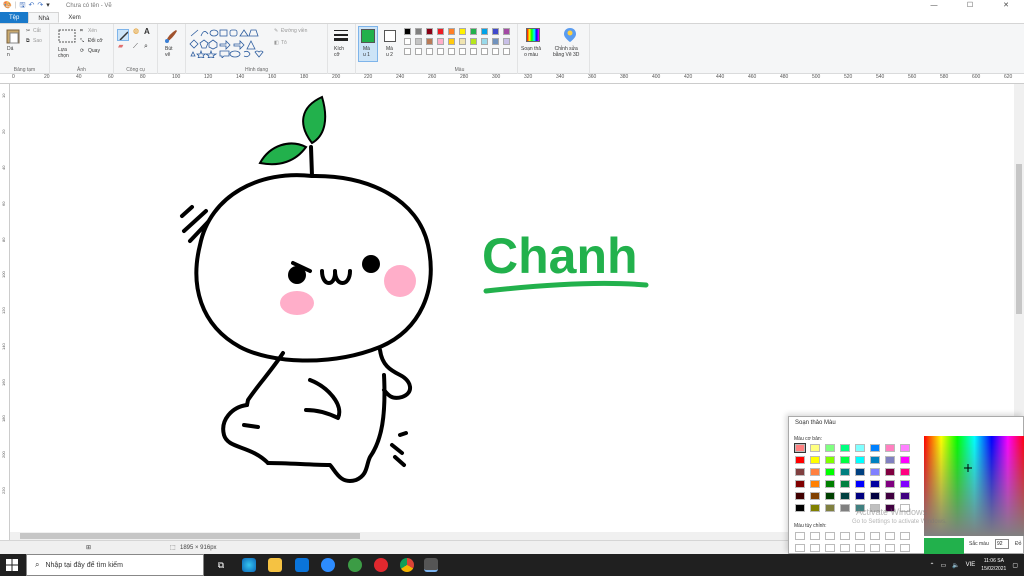  Describe the element at coordinates (275, 565) in the screenshot. I see `file-explorer-icon` at that location.